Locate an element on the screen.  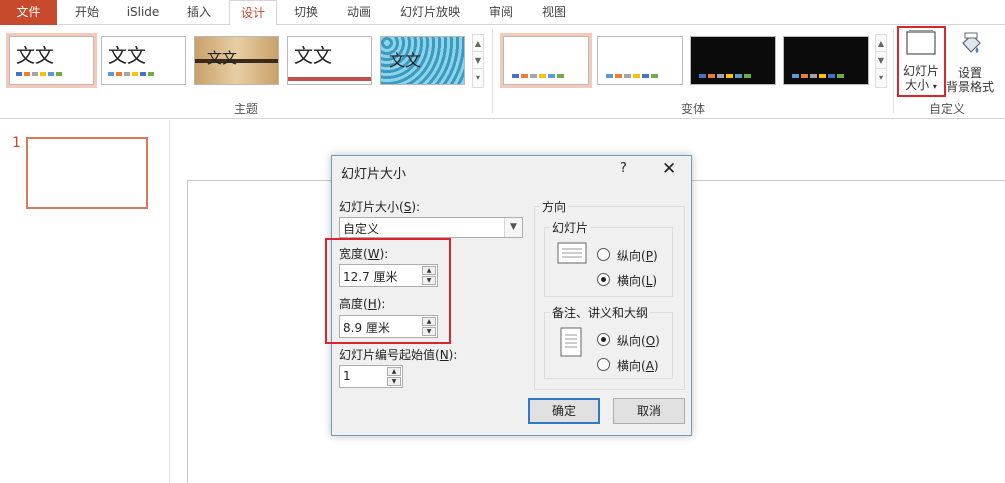
size-fields-highlight is located at coordinates (388, 291).